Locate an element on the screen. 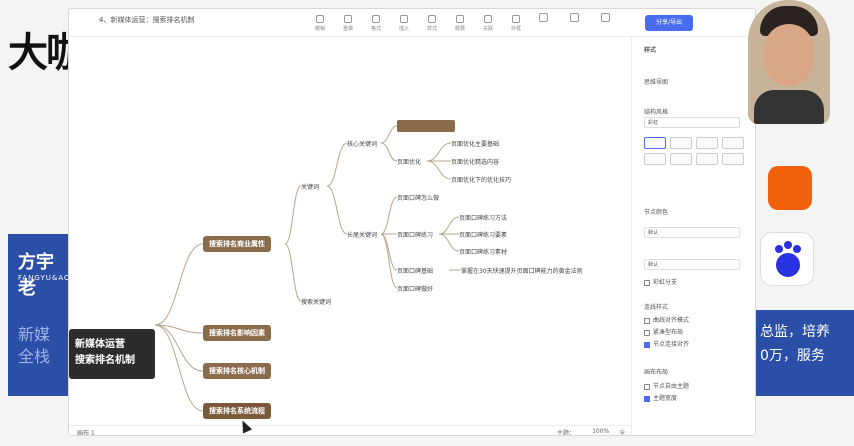 This screenshot has width=854, height=446. l3-label: 核心关键词 is located at coordinates (362, 143).